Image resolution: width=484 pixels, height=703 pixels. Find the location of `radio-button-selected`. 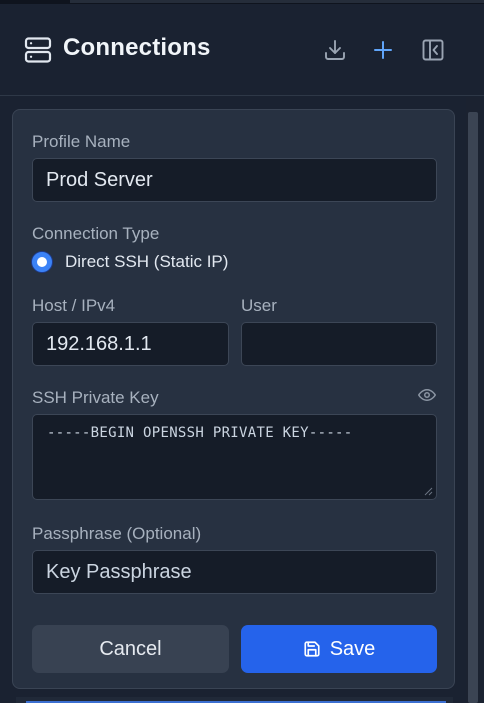

radio-button-selected is located at coordinates (42, 262).